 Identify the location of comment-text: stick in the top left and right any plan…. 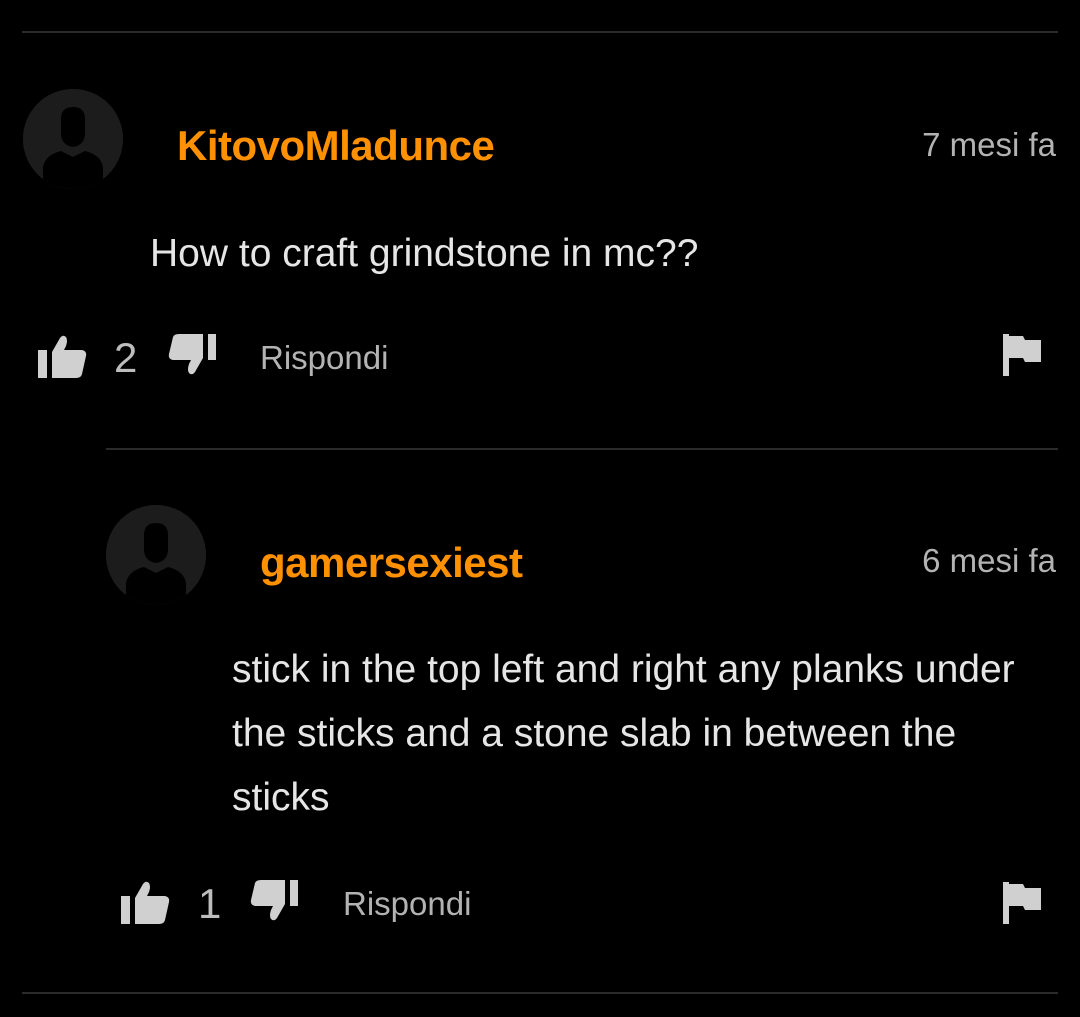
(623, 733).